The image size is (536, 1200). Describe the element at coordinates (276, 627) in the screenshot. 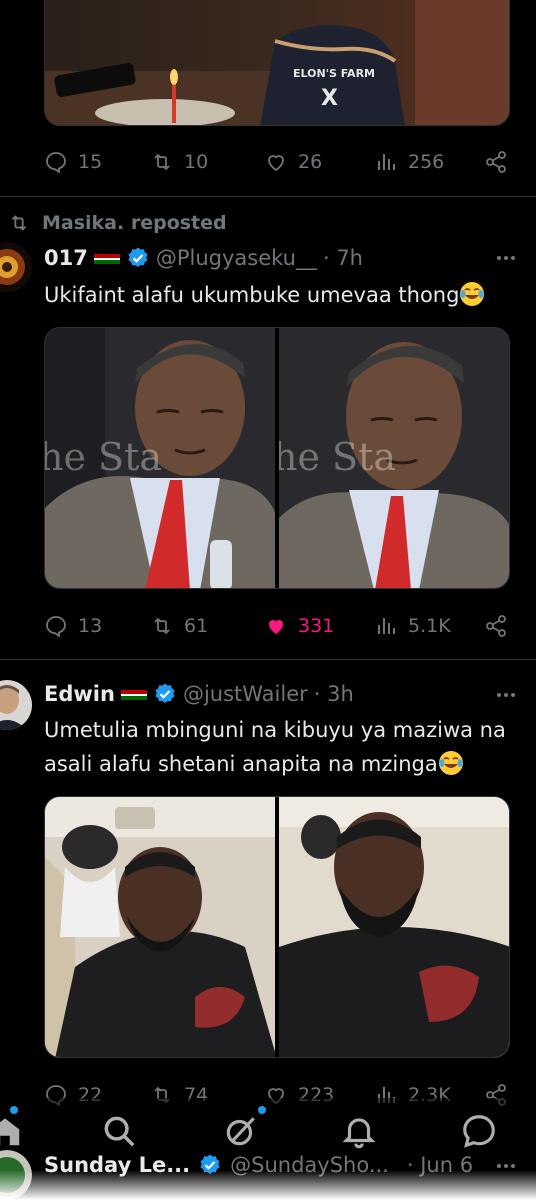

I see `like-icon-filled` at that location.